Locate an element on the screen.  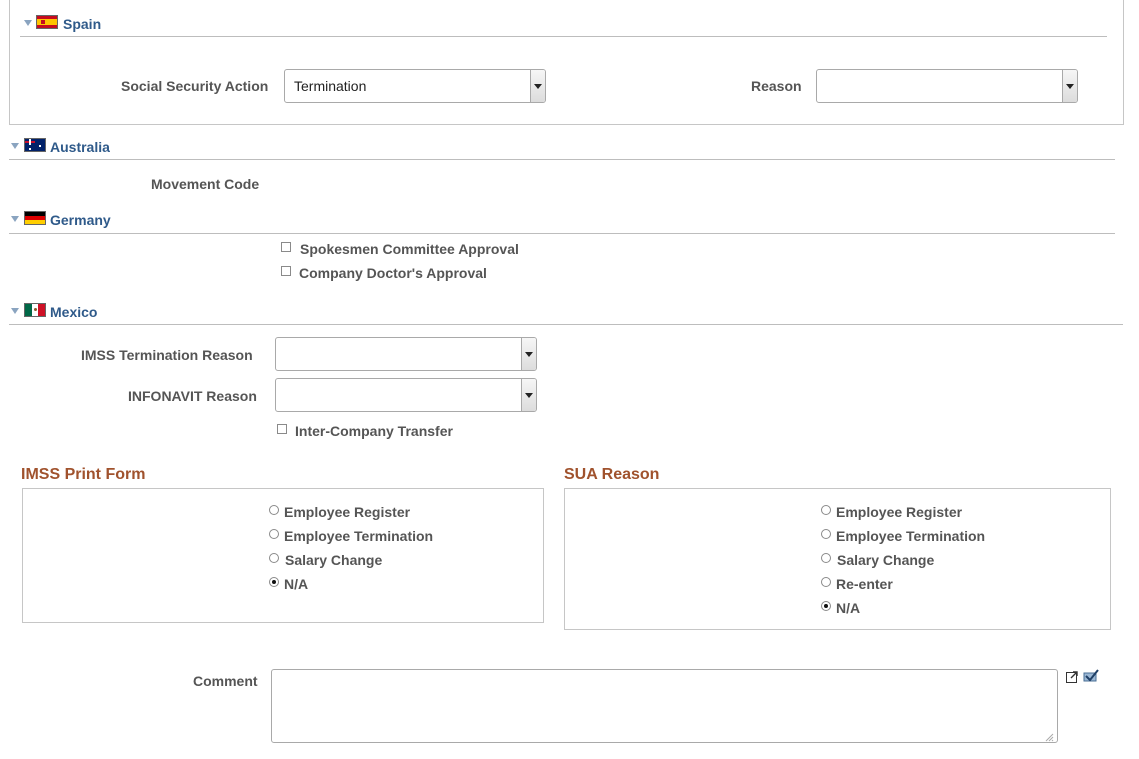
spokesmen-approval-checkbox is located at coordinates (286, 247).